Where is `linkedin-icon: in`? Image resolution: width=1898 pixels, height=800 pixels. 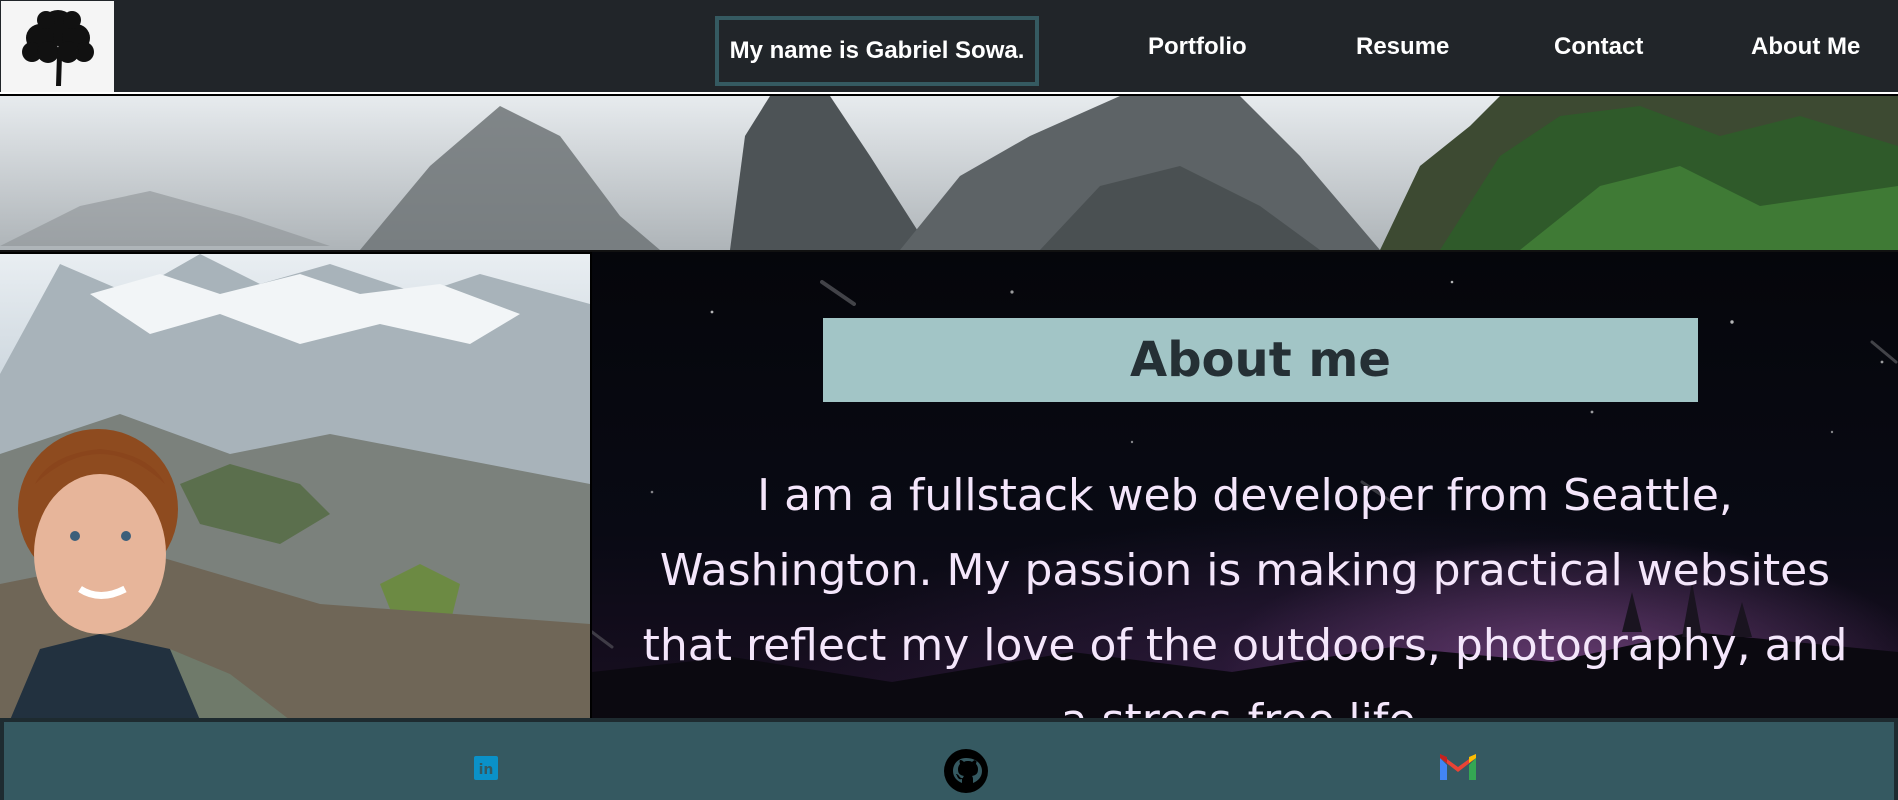 linkedin-icon: in is located at coordinates (486, 768).